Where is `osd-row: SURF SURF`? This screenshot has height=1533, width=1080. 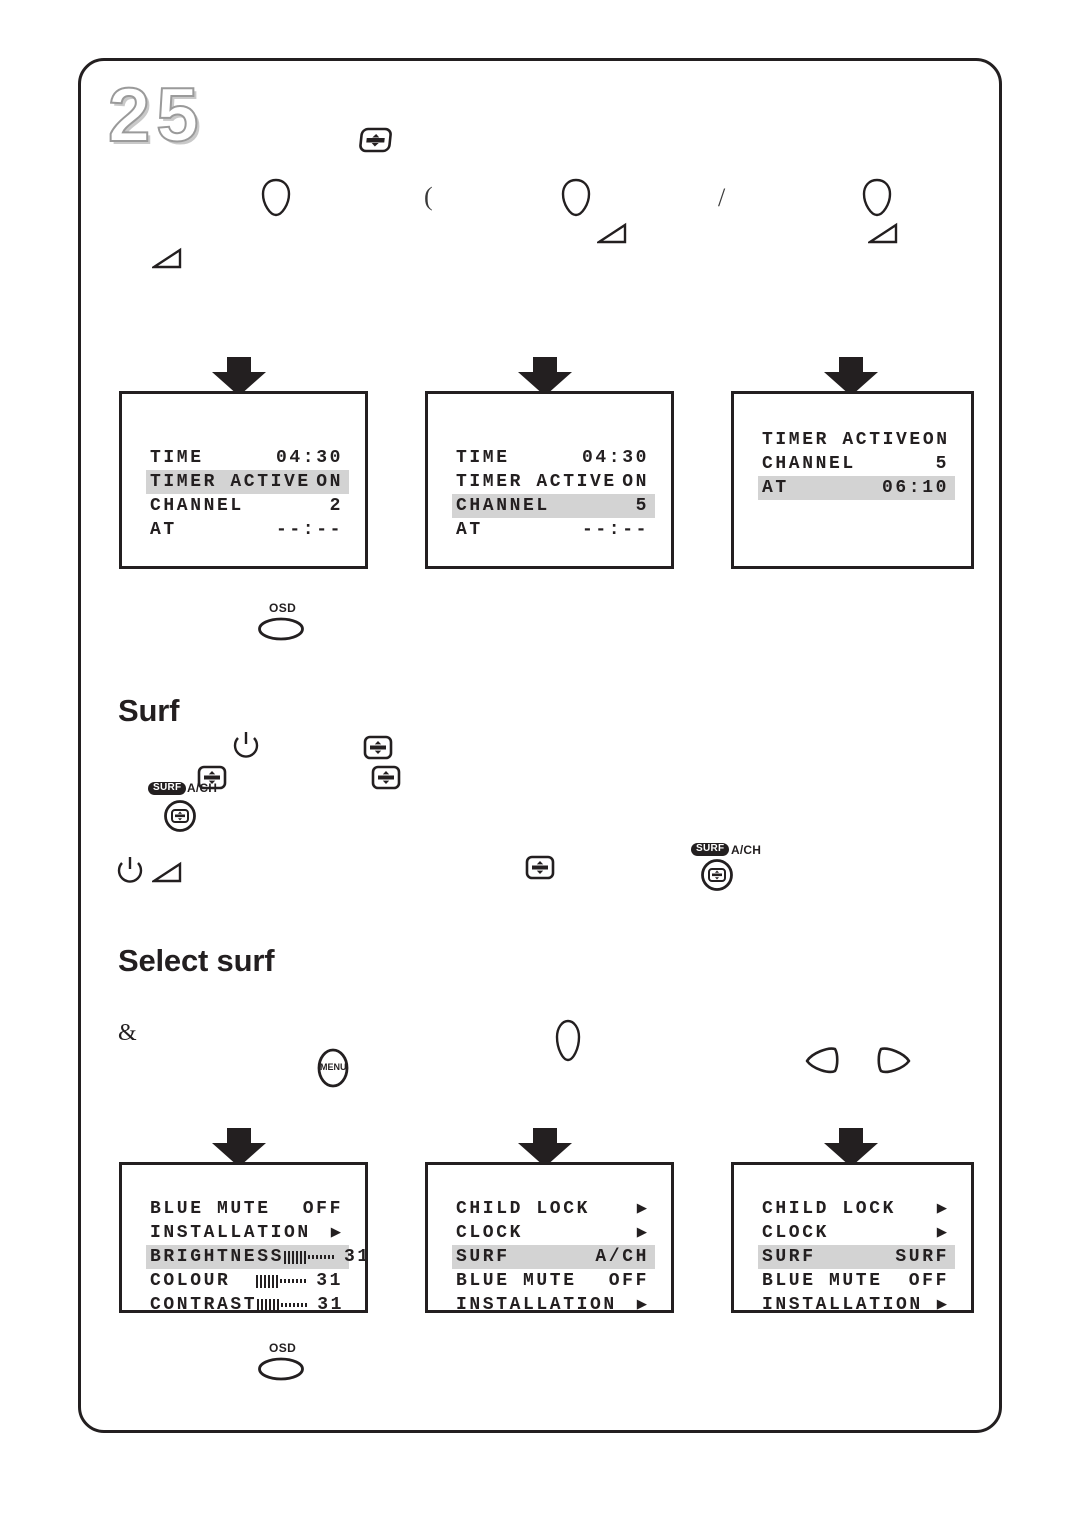
osd-row: SURF SURF is located at coordinates (856, 1257).